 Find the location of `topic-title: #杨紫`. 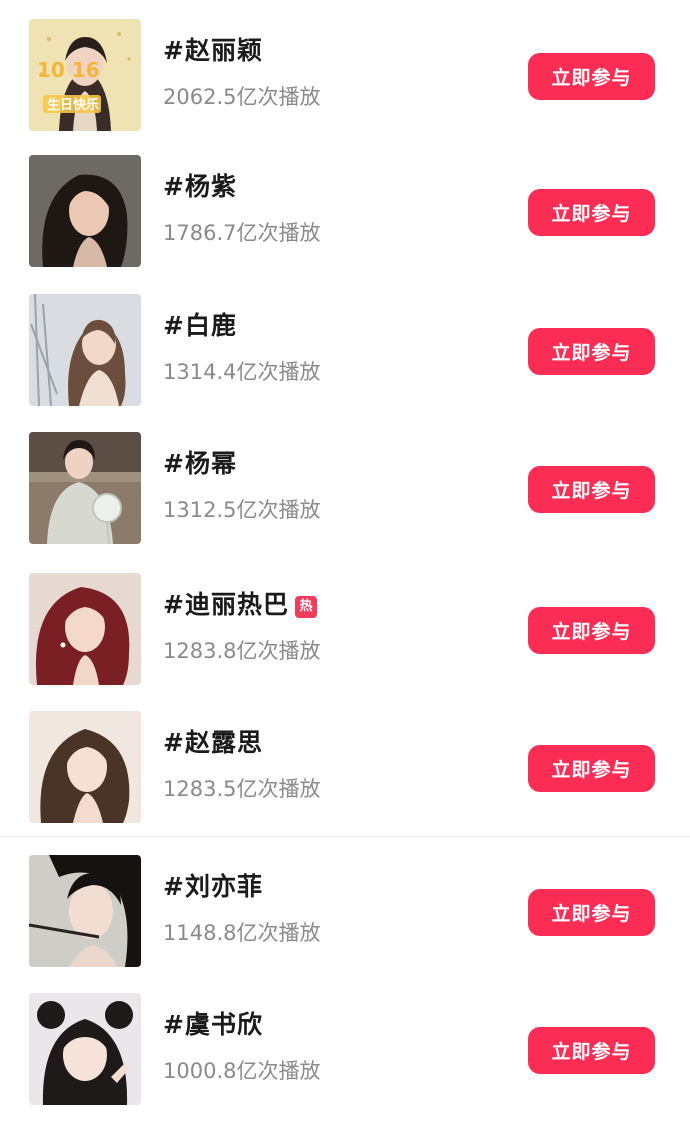

topic-title: #杨紫 is located at coordinates (200, 185).